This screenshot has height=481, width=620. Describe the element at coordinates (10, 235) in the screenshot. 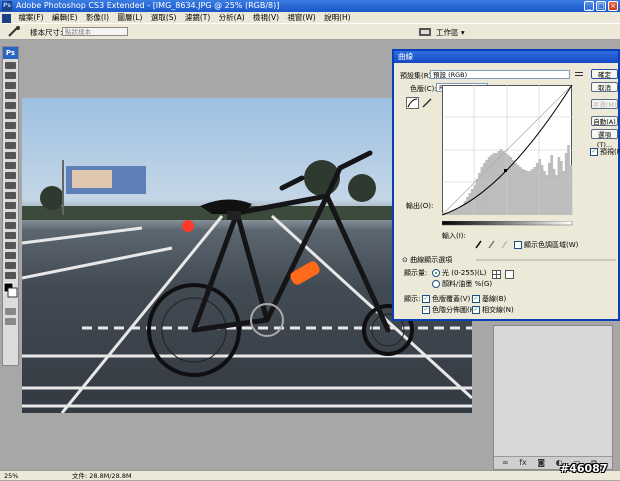

I see `shape-tool-icon` at that location.